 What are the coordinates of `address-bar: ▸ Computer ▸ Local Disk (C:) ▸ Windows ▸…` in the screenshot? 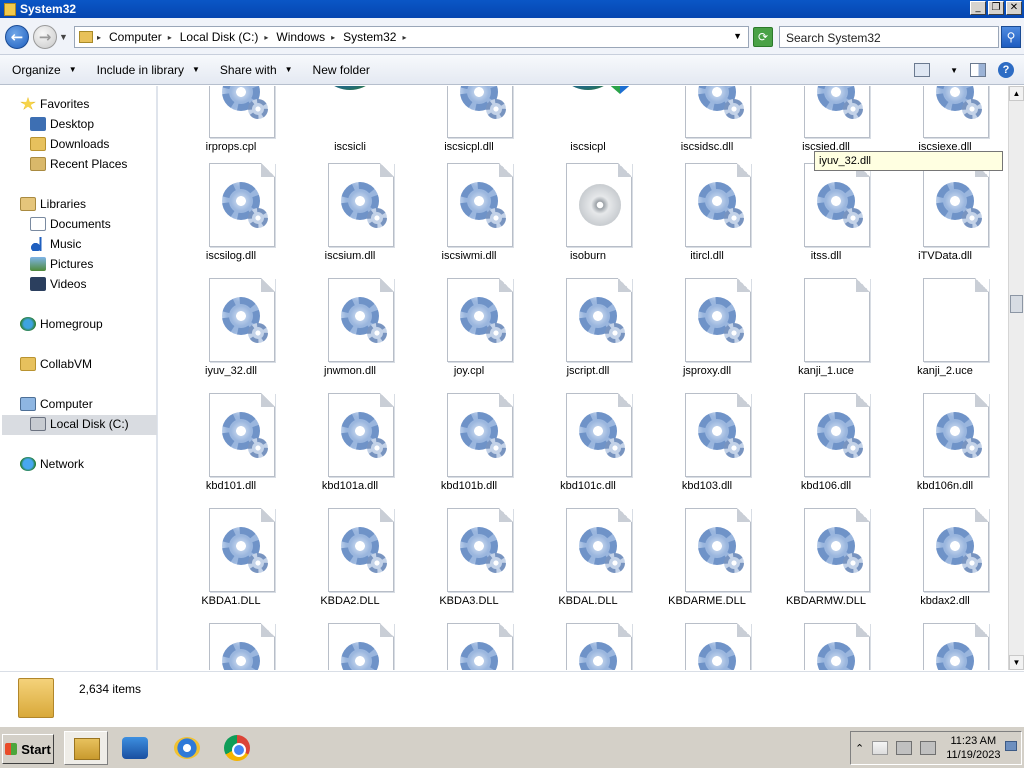 It's located at (411, 37).